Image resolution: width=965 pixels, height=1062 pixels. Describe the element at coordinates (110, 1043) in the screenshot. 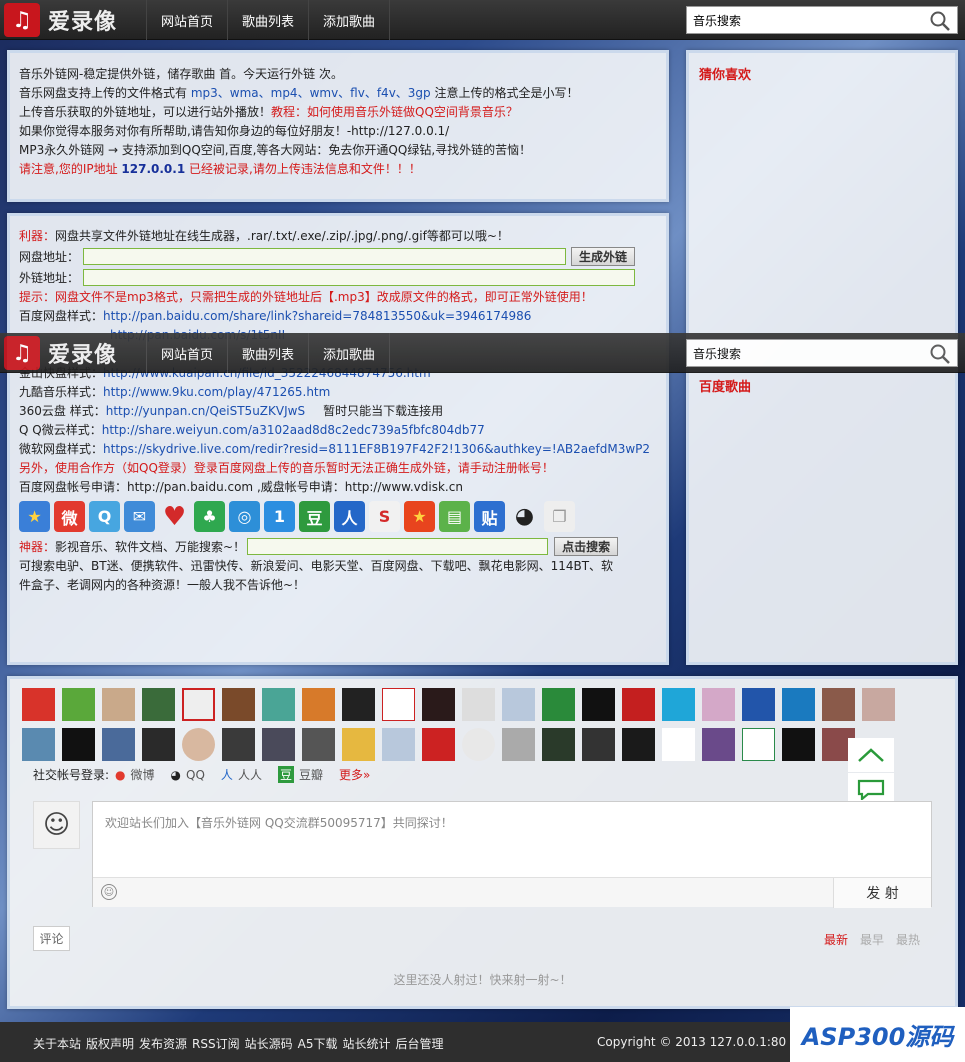

I see `footer-copyright-link: 版权声明` at that location.